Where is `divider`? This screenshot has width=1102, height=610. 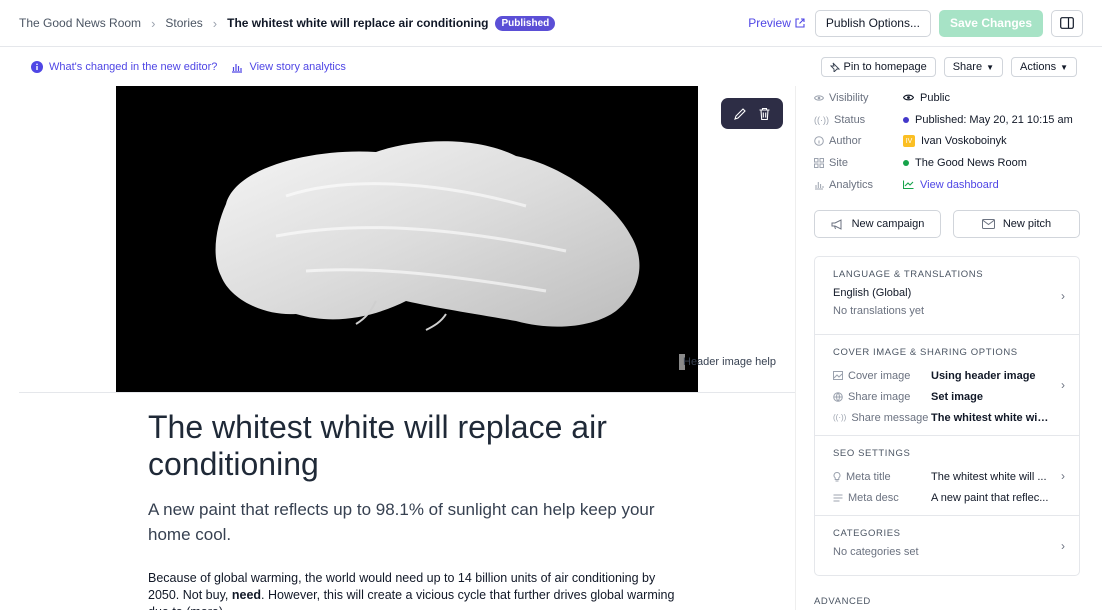
divider is located at coordinates (407, 392).